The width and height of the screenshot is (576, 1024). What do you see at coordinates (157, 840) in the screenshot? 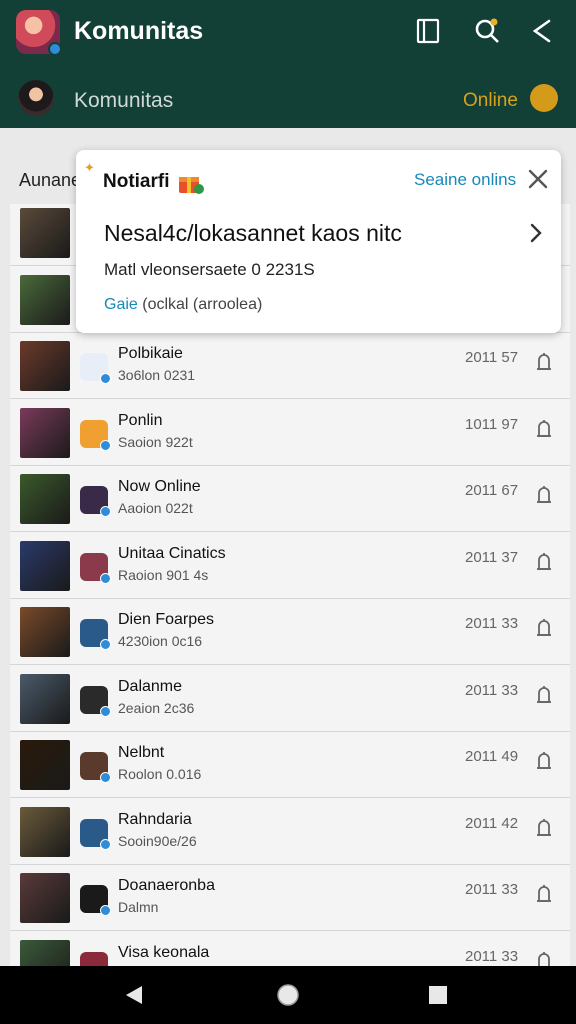
I see `item-subtitle: Sooin90e/26` at bounding box center [157, 840].